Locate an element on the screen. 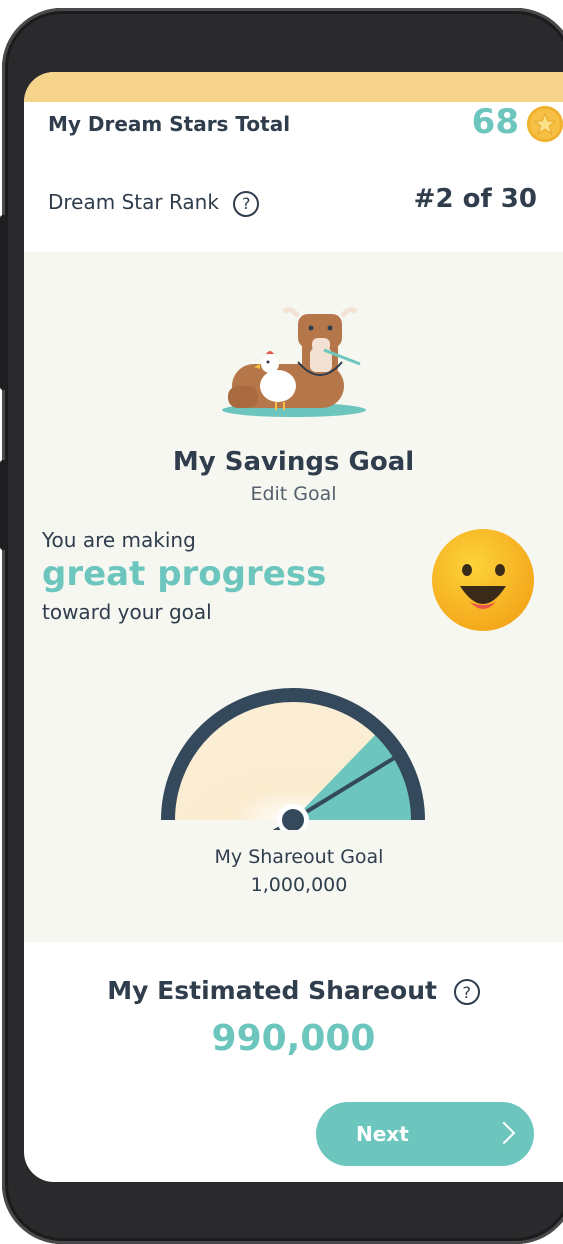  phone-side-button-lower is located at coordinates (4, 505).